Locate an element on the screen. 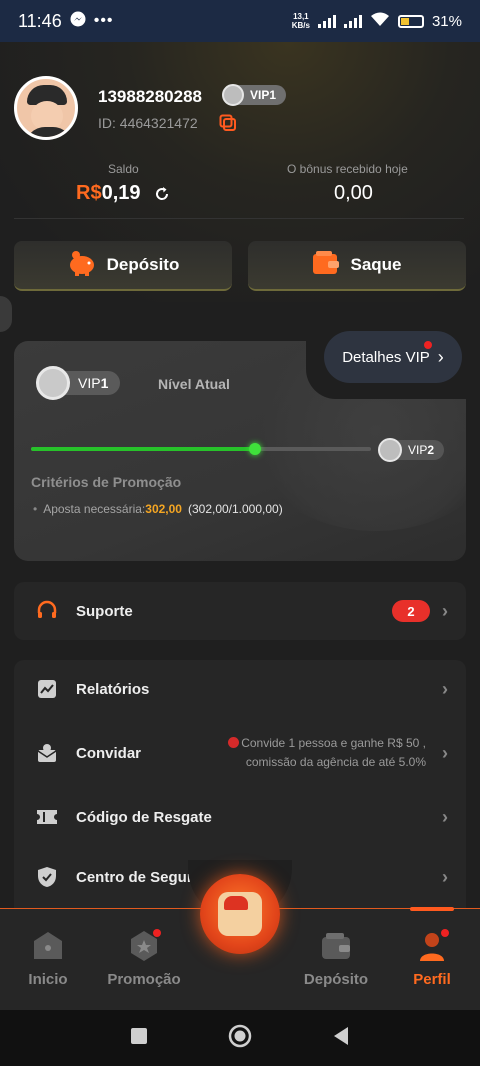 The image size is (480, 1066). current-level-label: Nível Atual is located at coordinates (194, 384).